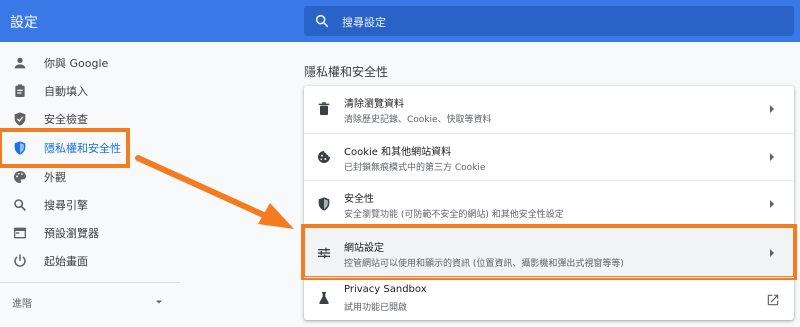 Image resolution: width=800 pixels, height=327 pixels. What do you see at coordinates (364, 248) in the screenshot?
I see `row-title: 網站設定` at bounding box center [364, 248].